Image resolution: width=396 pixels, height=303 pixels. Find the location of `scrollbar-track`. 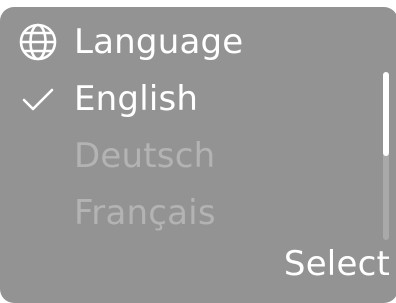

scrollbar-track is located at coordinates (386, 156).